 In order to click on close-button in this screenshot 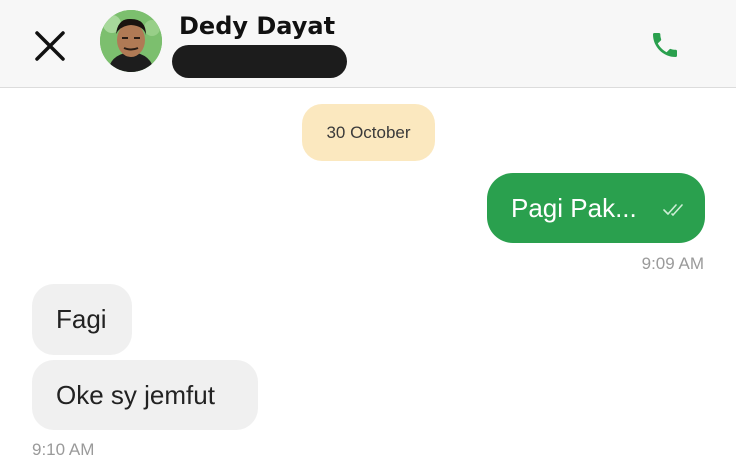, I will do `click(50, 46)`.